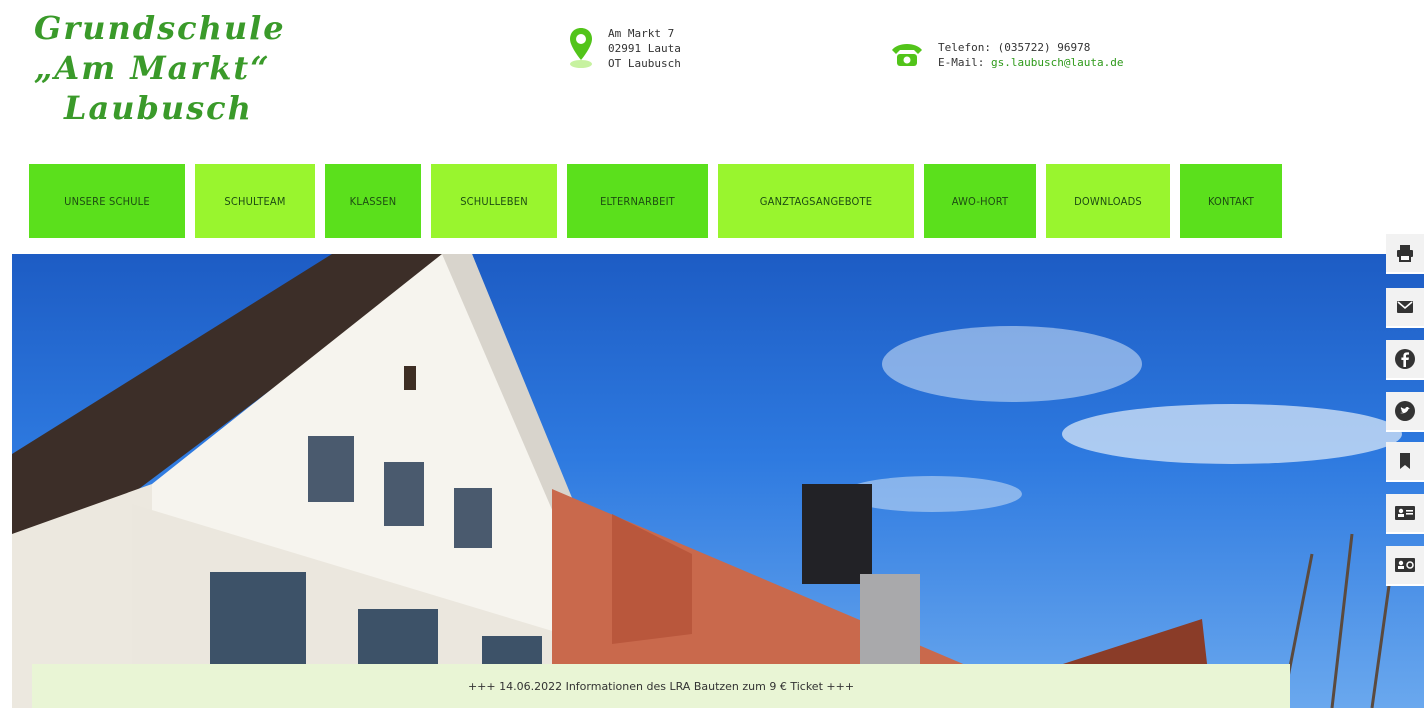 The image size is (1424, 708). I want to click on nav-schulleben: SCHULLEBEN, so click(494, 201).